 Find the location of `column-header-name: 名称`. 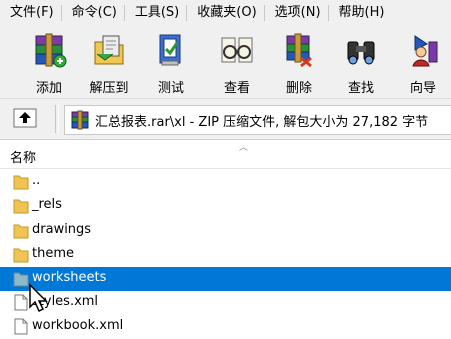

column-header-name: 名称 is located at coordinates (23, 156).